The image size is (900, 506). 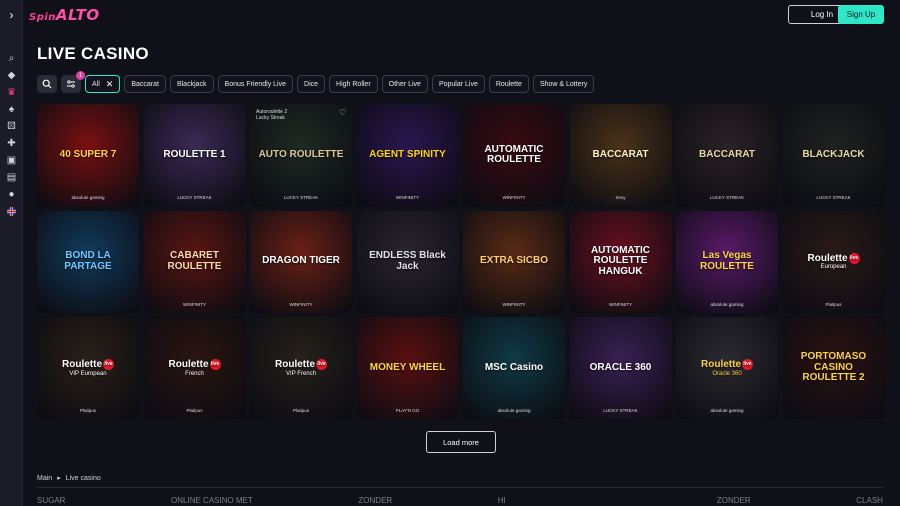 I want to click on chip-high-roller: High Roller, so click(x=353, y=84).